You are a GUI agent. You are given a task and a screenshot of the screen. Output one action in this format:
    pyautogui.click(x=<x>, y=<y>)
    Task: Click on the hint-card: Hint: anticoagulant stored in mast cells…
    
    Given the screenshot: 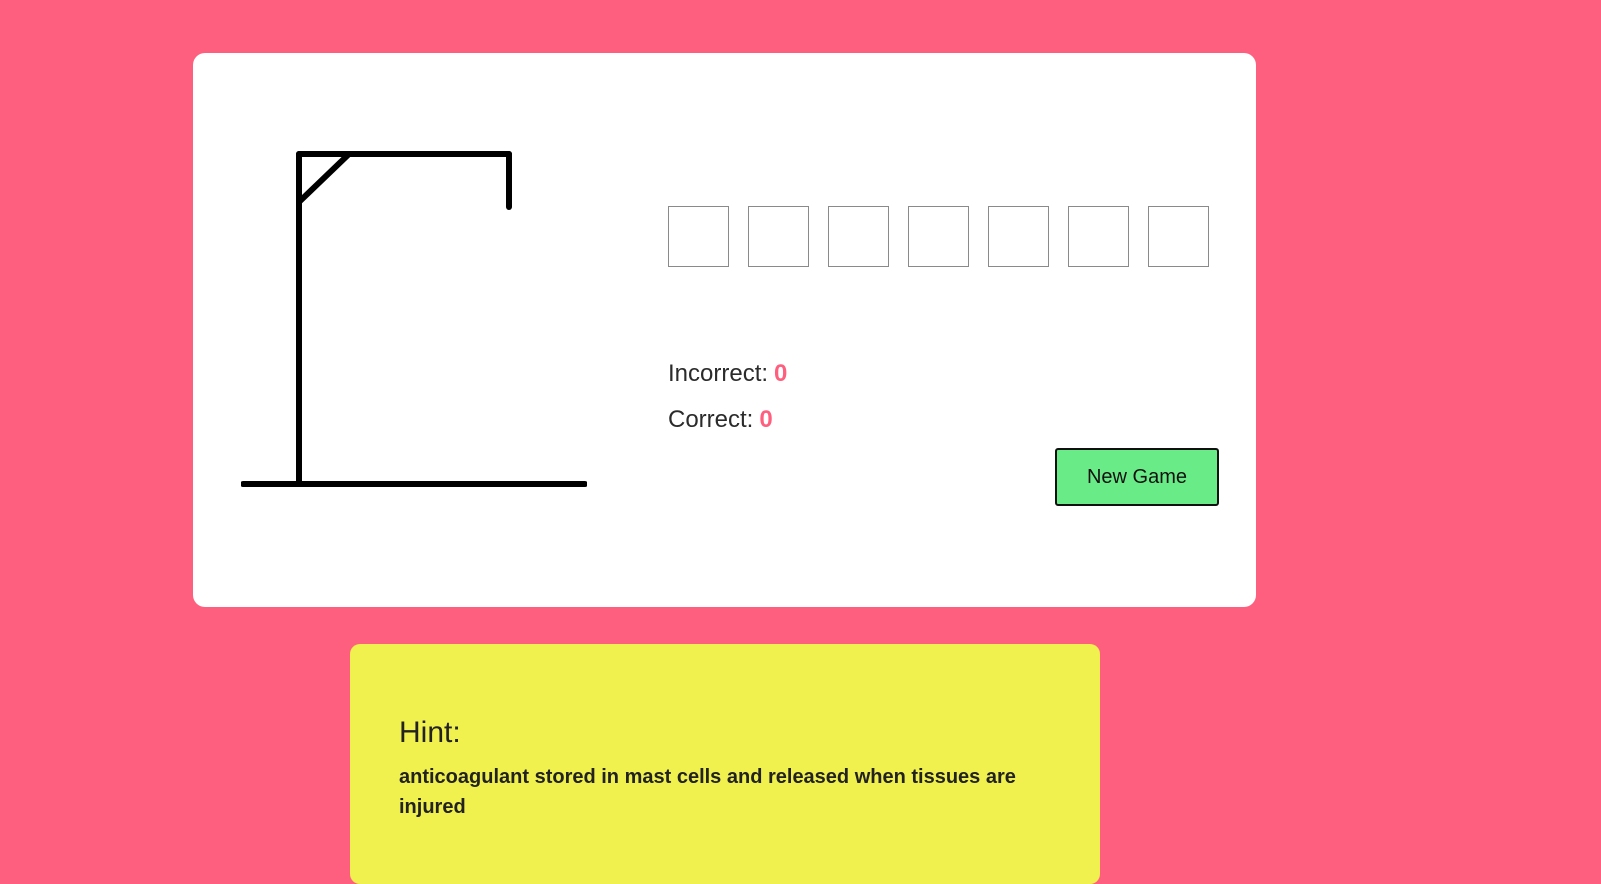 What is the action you would take?
    pyautogui.click(x=725, y=764)
    